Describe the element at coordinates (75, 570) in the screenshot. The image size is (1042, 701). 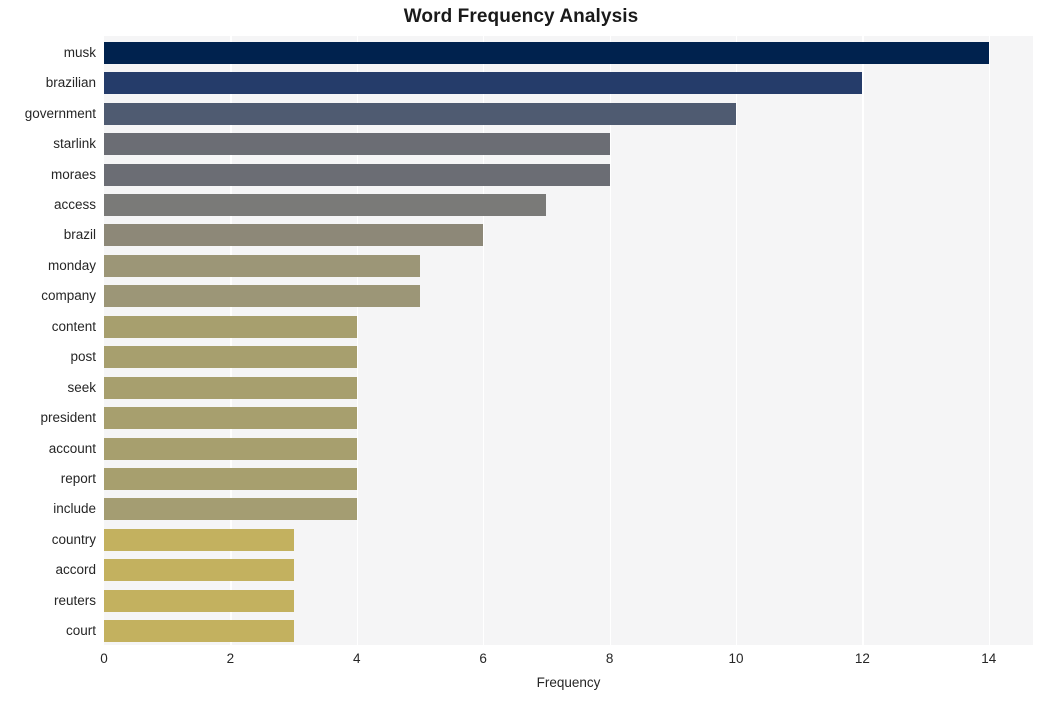
I see `y-axis-label-accord: accord` at that location.